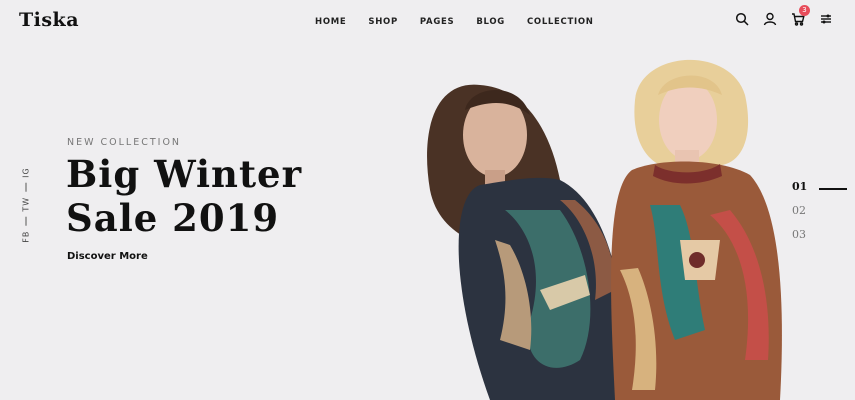 This screenshot has height=400, width=855. I want to click on nav-collection: COLLECTION, so click(560, 22).